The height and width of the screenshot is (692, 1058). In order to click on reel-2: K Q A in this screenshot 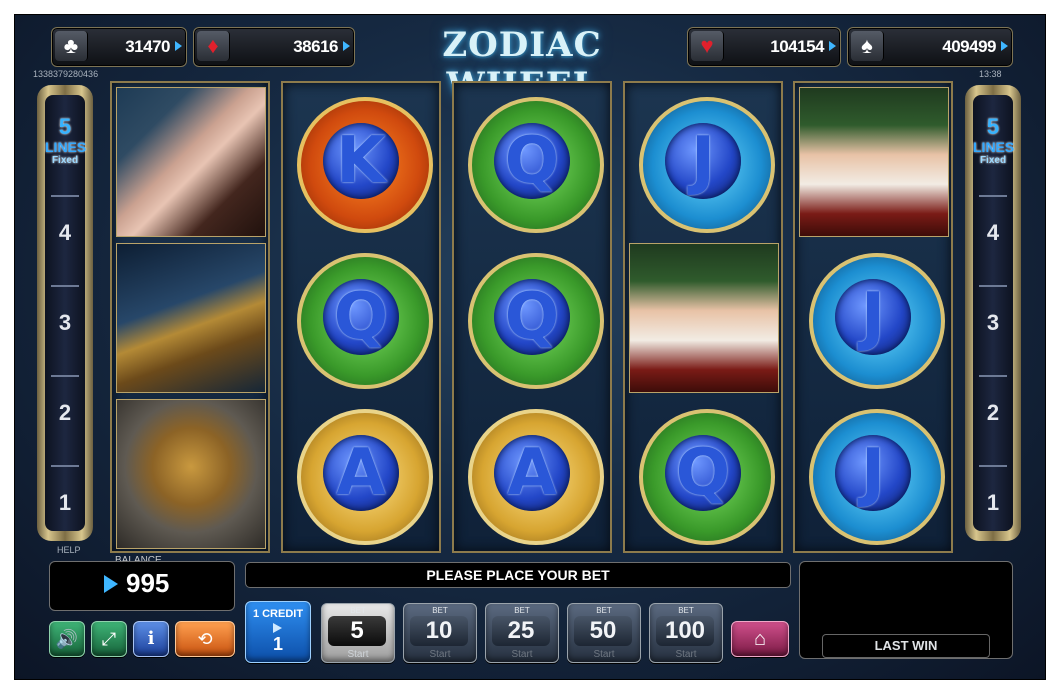, I will do `click(361, 317)`.